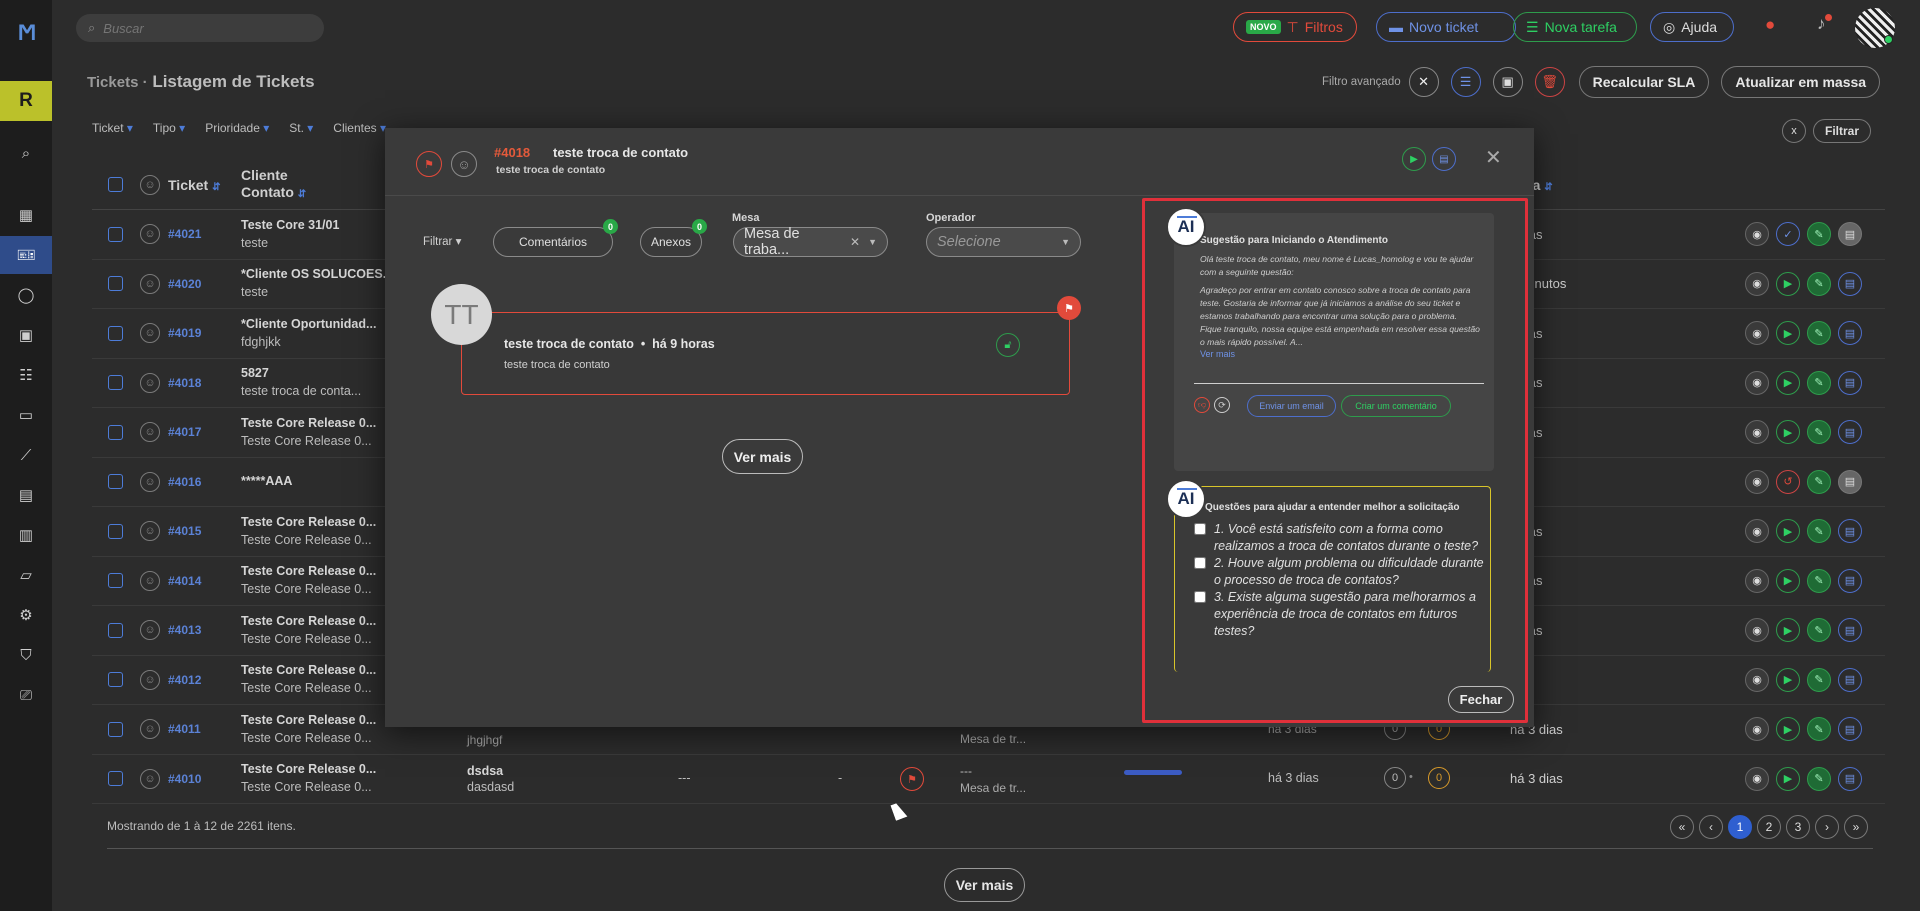 Image resolution: width=1920 pixels, height=911 pixels. What do you see at coordinates (184, 779) in the screenshot?
I see `ticket-id-link: #4010` at bounding box center [184, 779].